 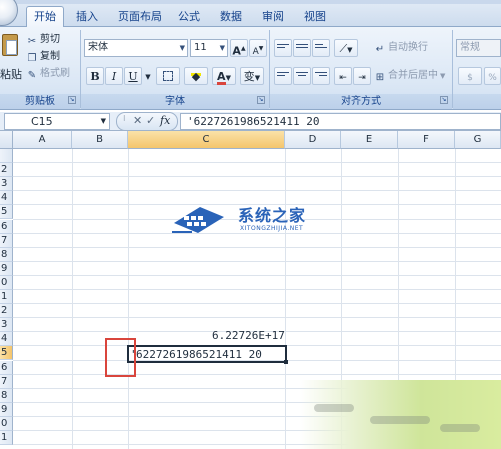 I want to click on watermark-title: 系统之家, so click(x=272, y=215).